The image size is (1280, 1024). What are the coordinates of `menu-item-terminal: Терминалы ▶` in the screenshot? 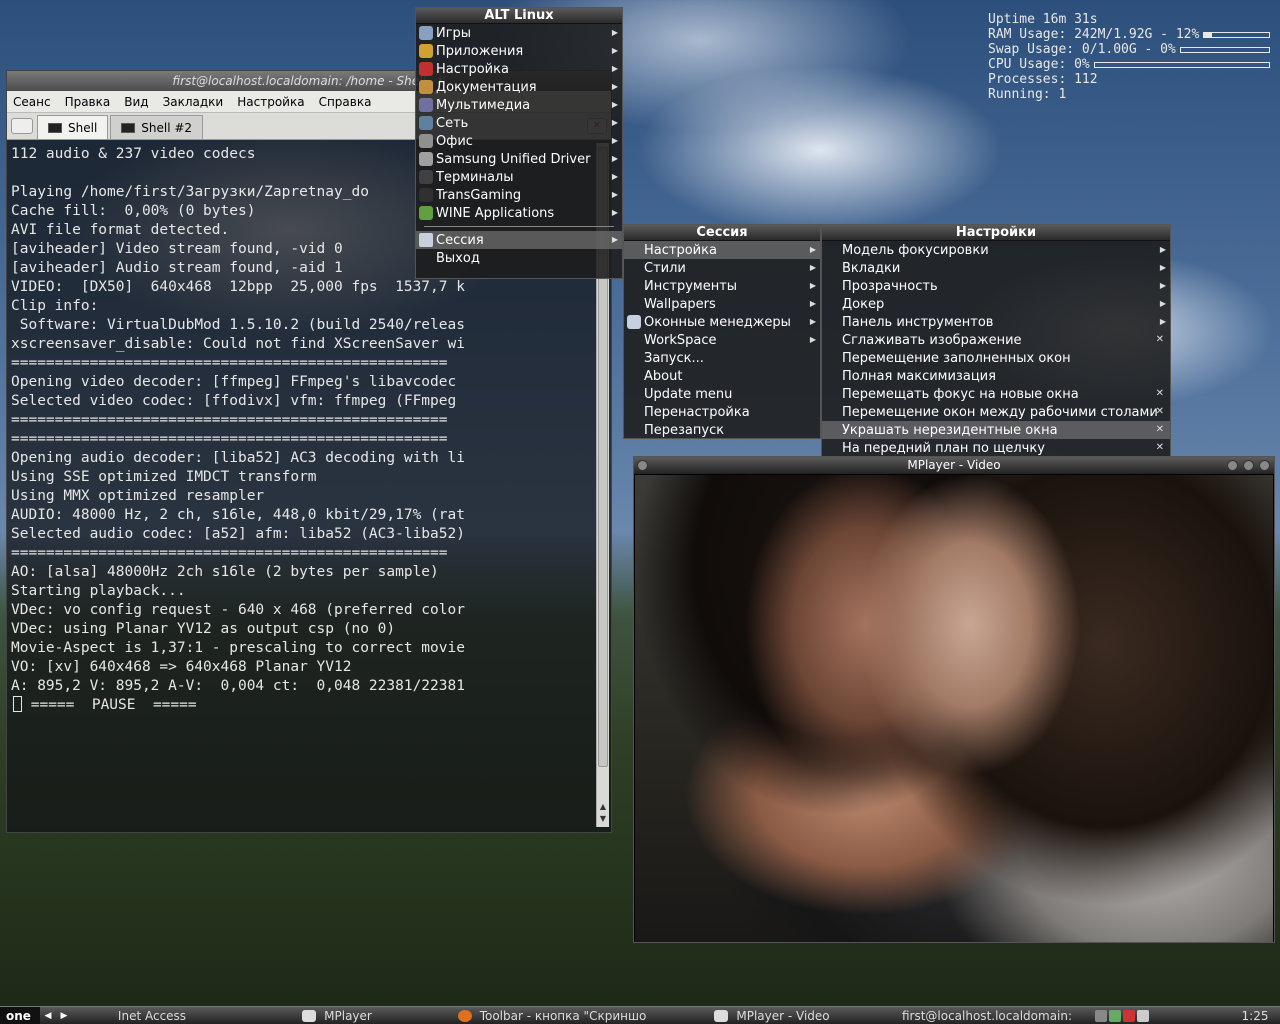 It's located at (519, 177).